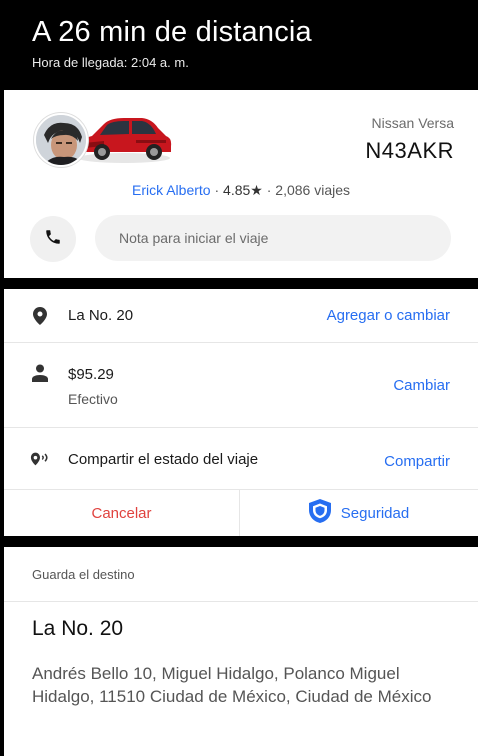 This screenshot has height=756, width=478. What do you see at coordinates (412, 123) in the screenshot?
I see `vehicle-model: Nissan Versa` at bounding box center [412, 123].